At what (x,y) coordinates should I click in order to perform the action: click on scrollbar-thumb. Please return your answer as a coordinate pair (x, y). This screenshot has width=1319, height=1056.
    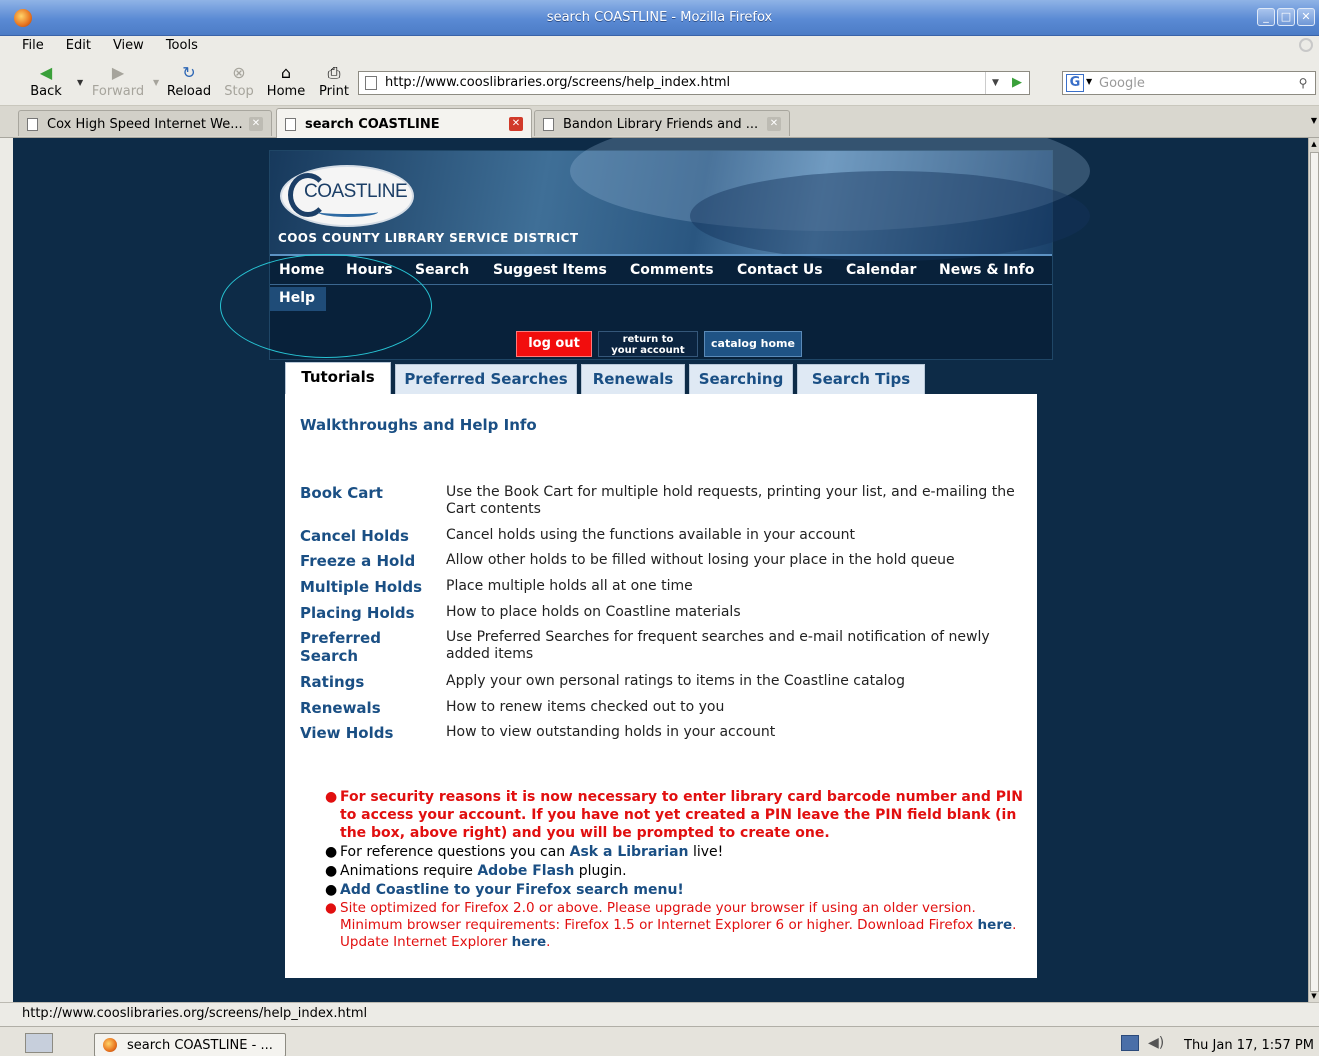
    Looking at the image, I should click on (1314, 572).